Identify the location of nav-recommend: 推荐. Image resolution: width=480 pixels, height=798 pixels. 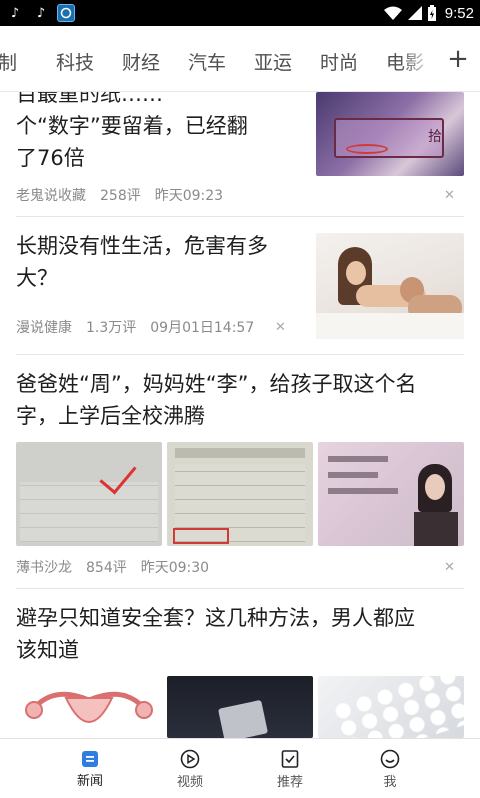
(290, 768).